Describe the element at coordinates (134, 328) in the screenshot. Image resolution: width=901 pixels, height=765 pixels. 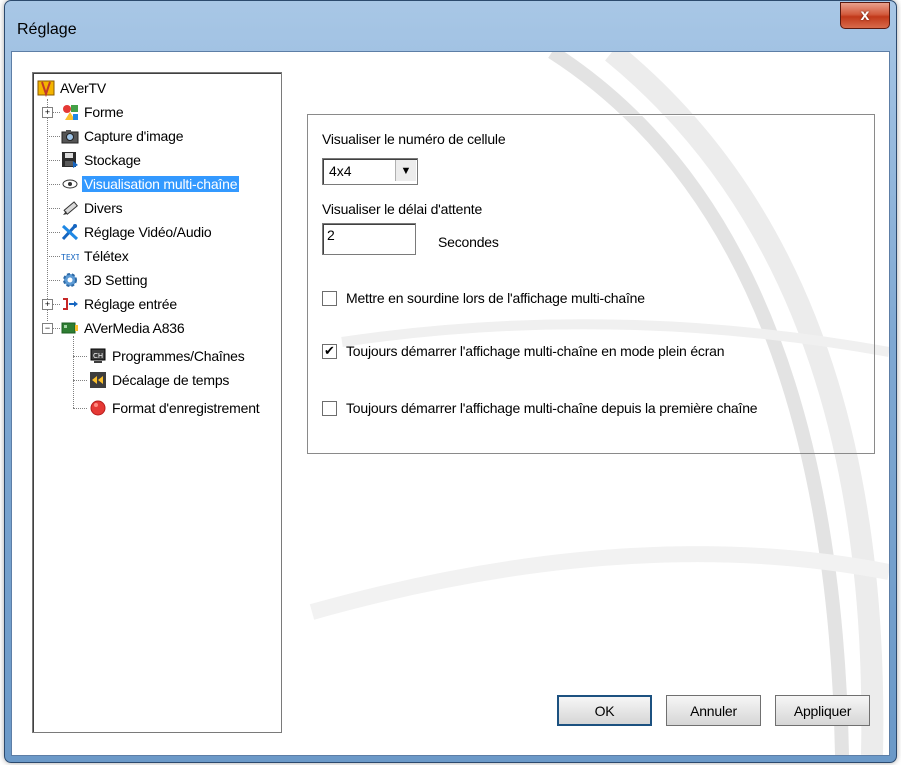
I see `tree-item-label: AVerMedia A836` at that location.